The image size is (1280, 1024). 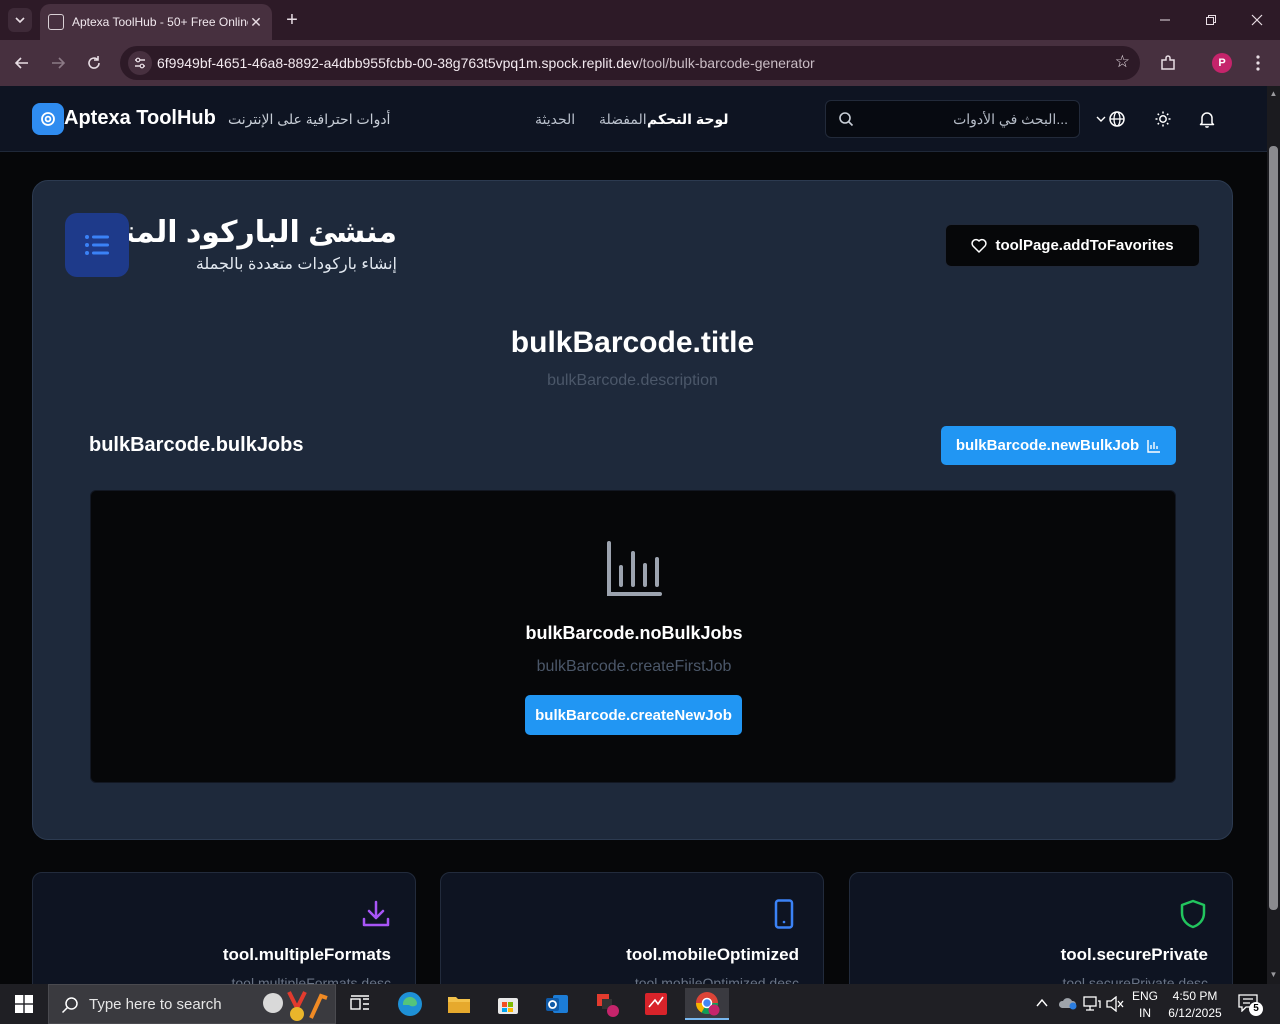 What do you see at coordinates (160, 22) in the screenshot?
I see `tab-title: Aptexa ToolHub - 50+ Free Online` at bounding box center [160, 22].